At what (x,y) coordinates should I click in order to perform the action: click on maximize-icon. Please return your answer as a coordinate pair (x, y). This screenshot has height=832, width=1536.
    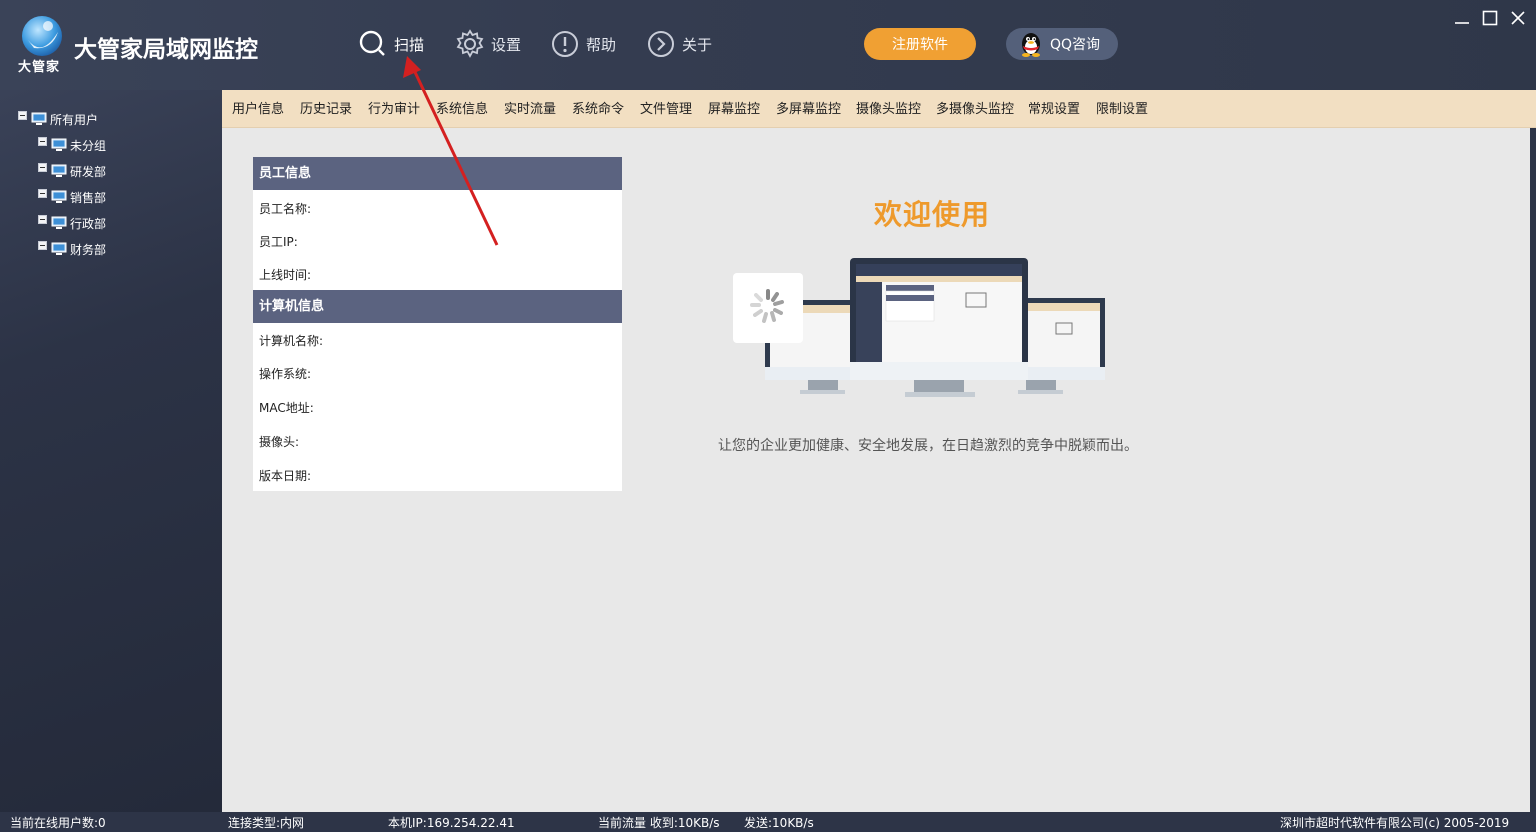
    Looking at the image, I should click on (1490, 18).